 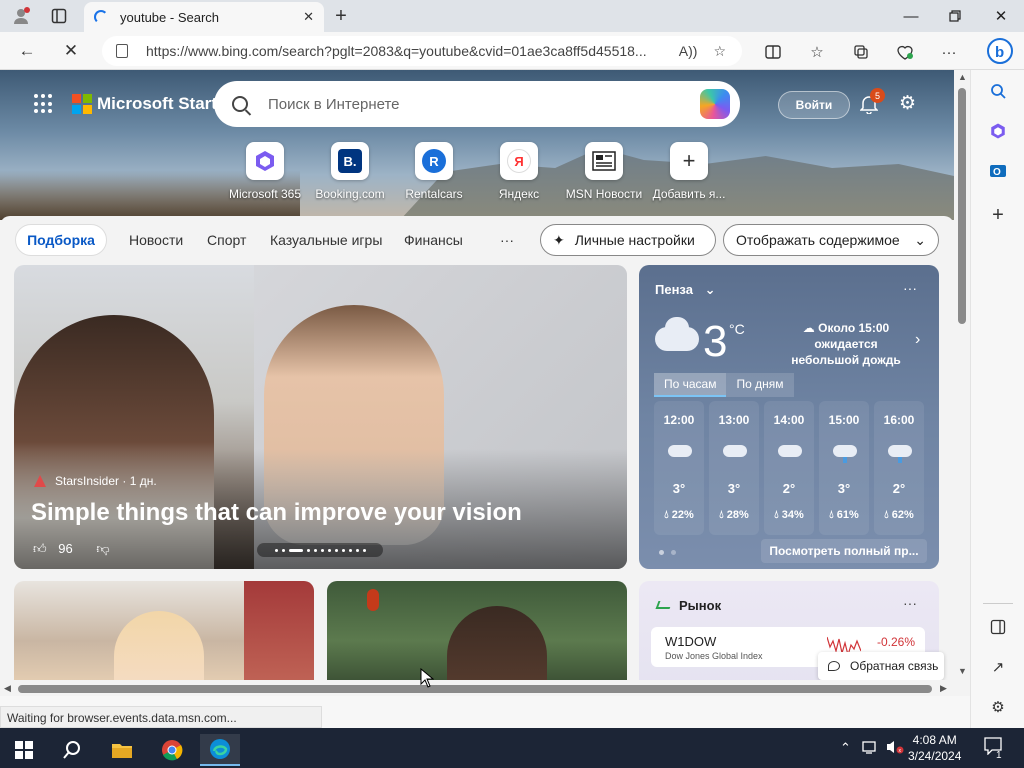 I want to click on stop-loading-button: ✕, so click(x=71, y=51).